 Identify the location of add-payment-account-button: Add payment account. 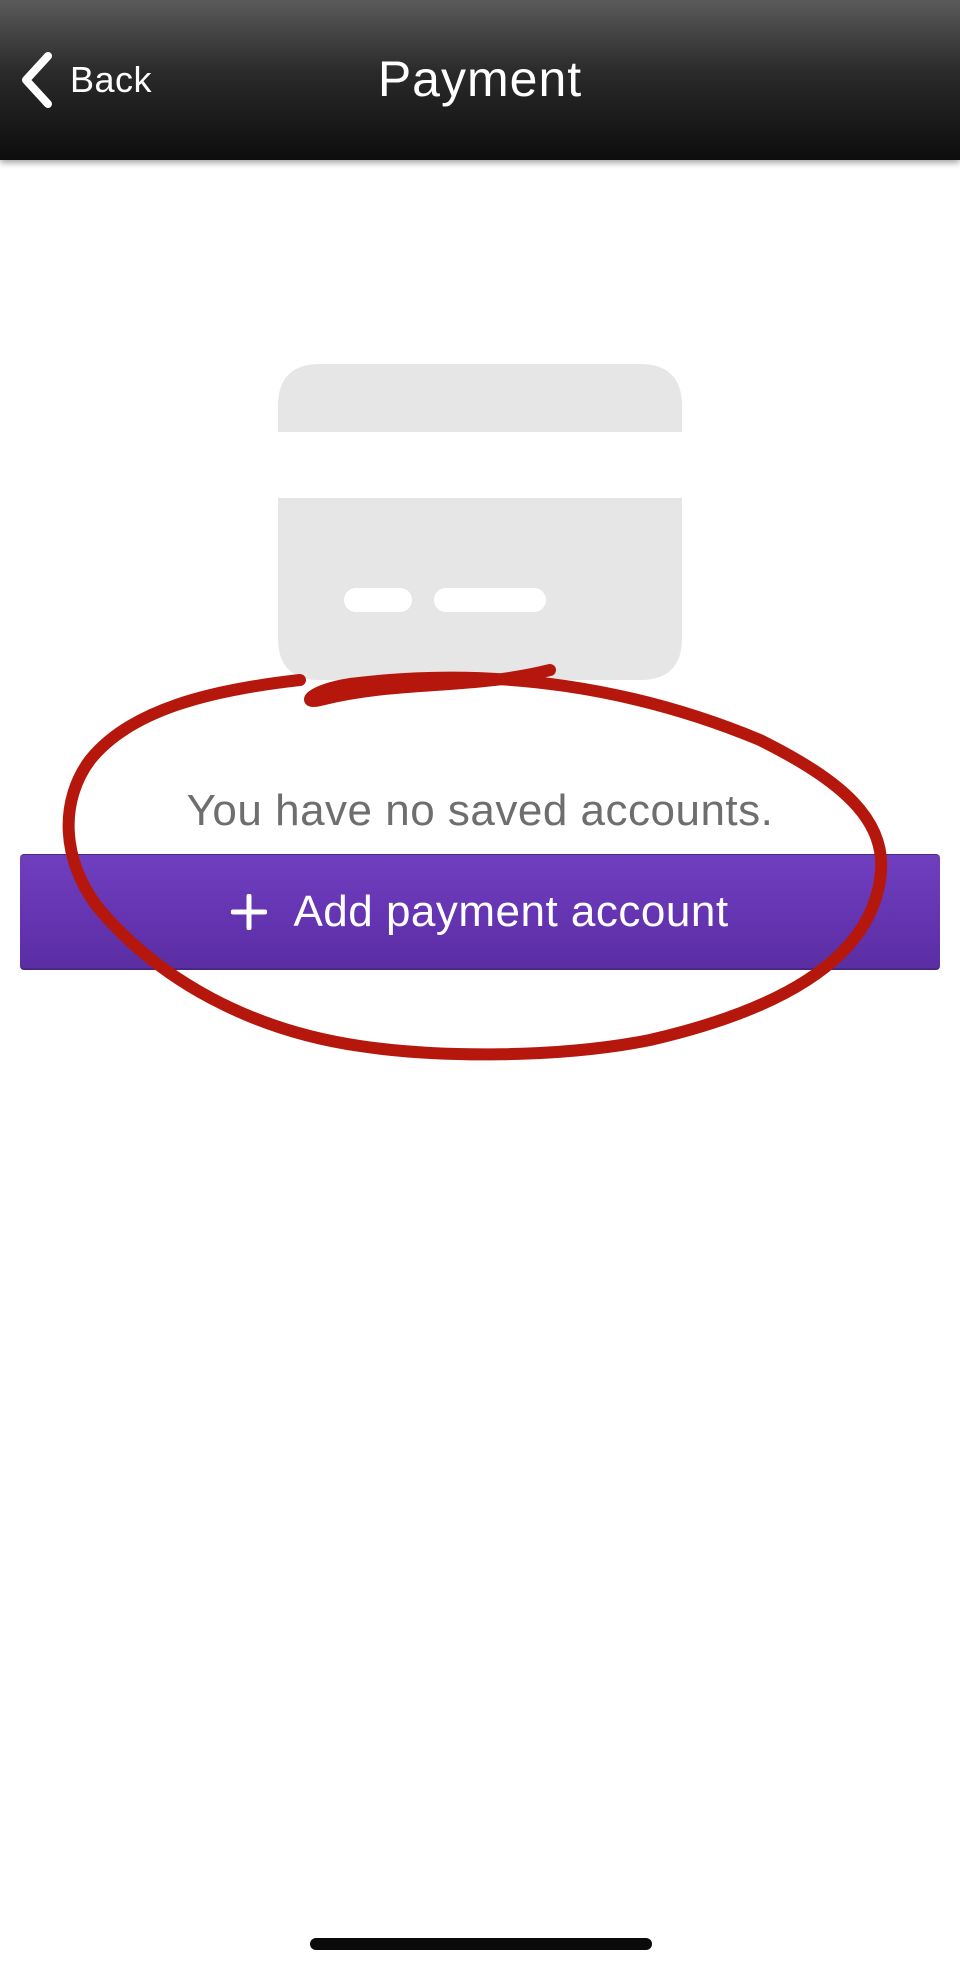
(480, 912).